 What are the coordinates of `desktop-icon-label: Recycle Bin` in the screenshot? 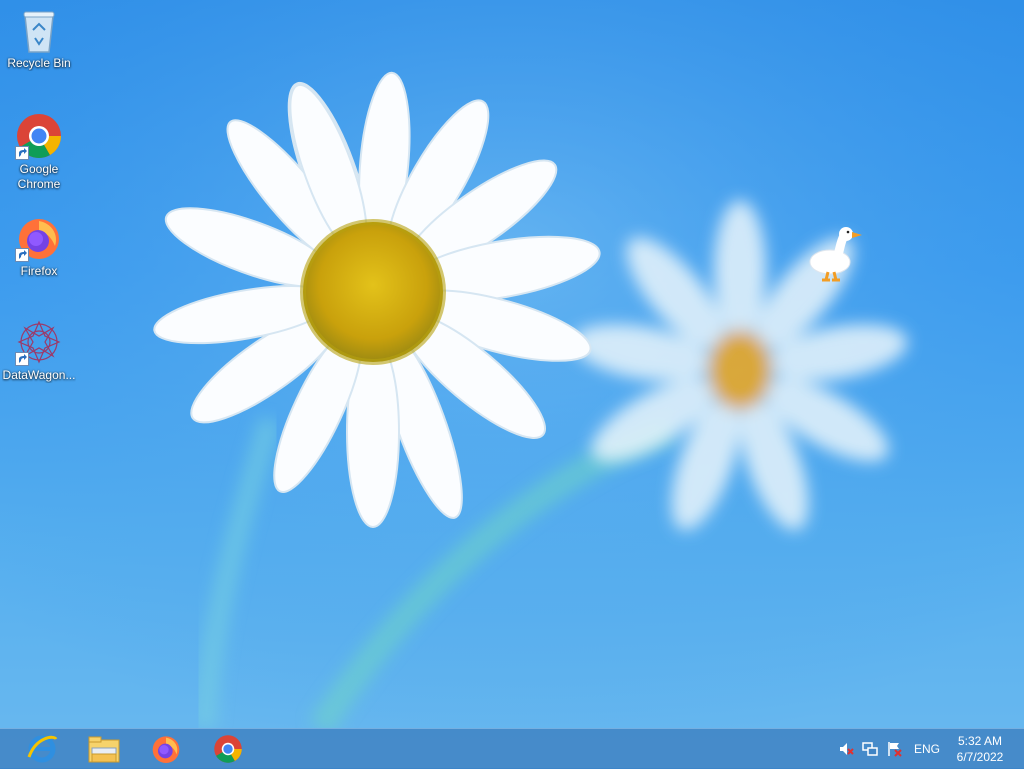 It's located at (39, 63).